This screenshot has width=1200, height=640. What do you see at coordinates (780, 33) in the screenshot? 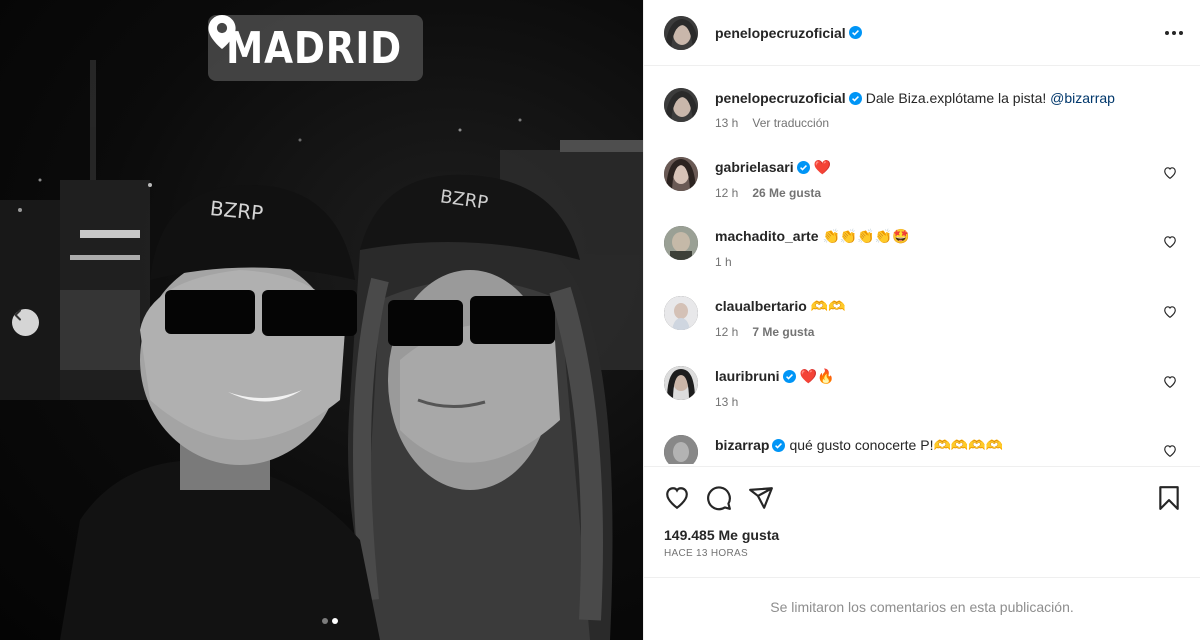
I see `header-username: penelopecruzoficial` at bounding box center [780, 33].